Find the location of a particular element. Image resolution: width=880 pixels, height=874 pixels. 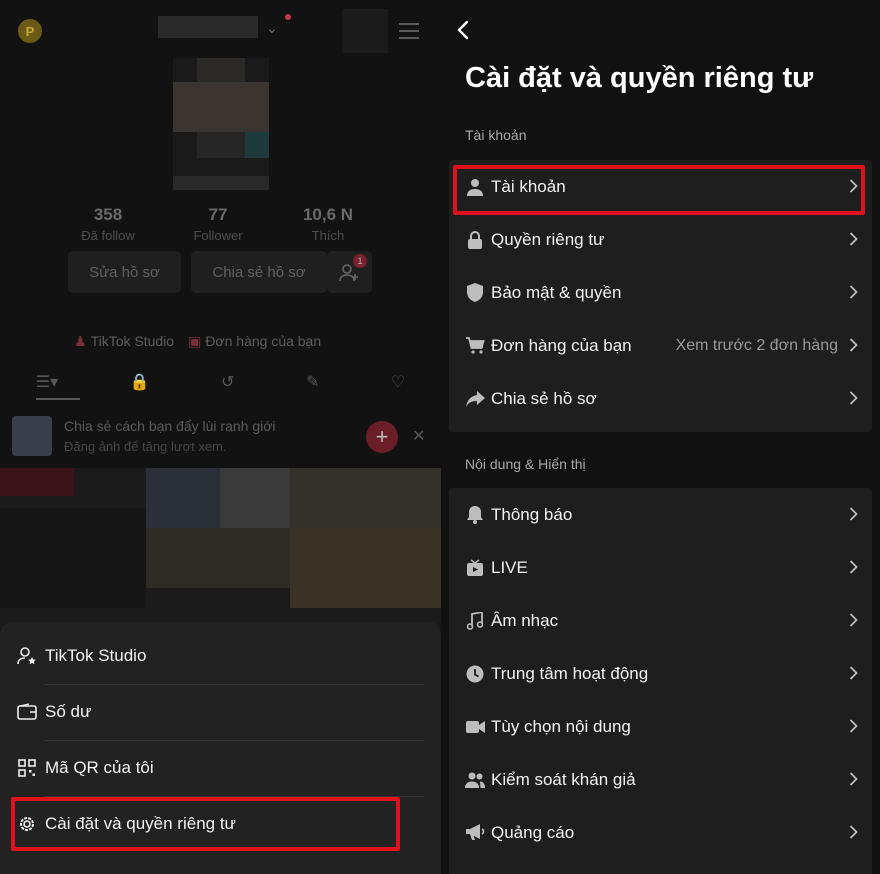

settings-item-audience-controls: Kiểm soát khán giả is located at coordinates (660, 779).